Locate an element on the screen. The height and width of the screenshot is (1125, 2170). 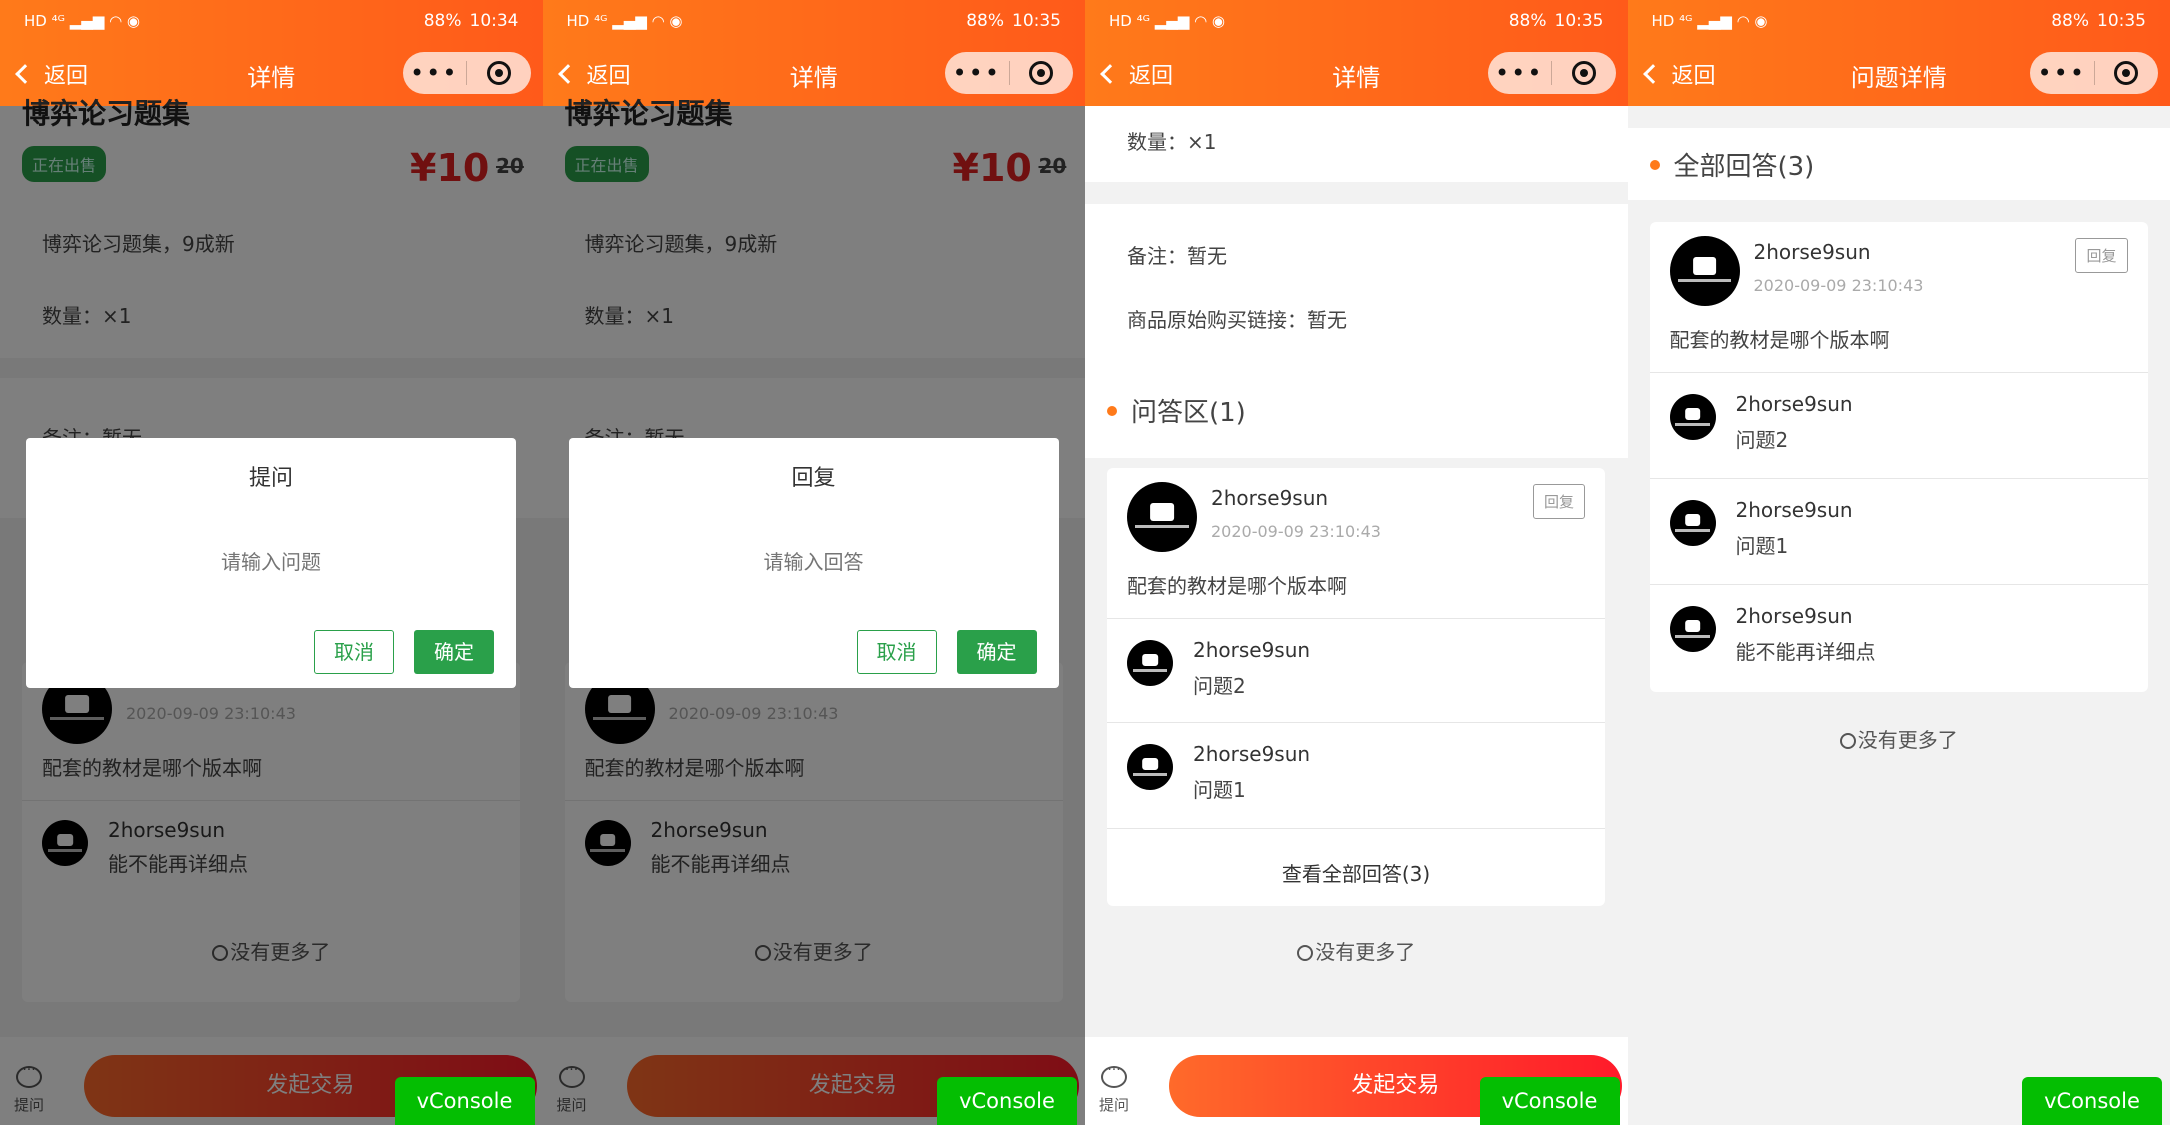
answer-input is located at coordinates (813, 562).